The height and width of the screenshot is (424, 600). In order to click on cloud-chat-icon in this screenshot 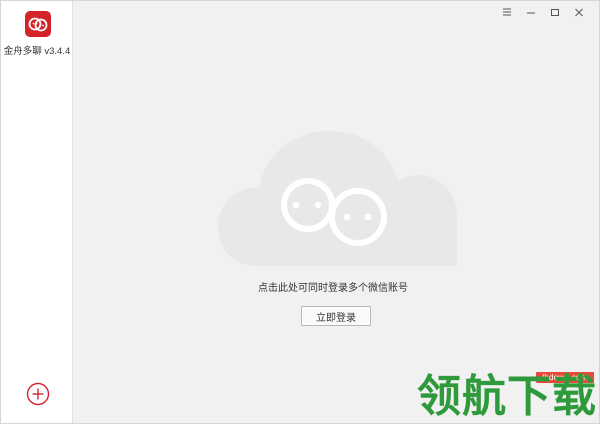, I will do `click(337, 198)`.